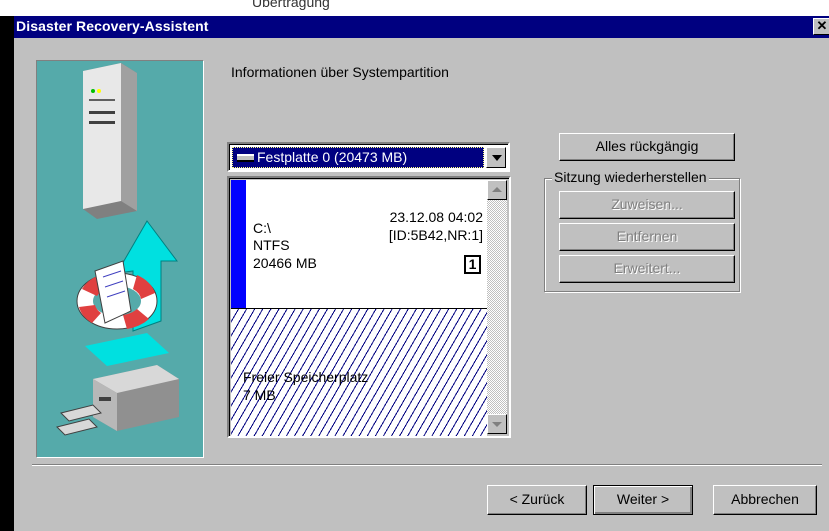  Describe the element at coordinates (630, 177) in the screenshot. I see `restore-session-title: Sitzung wiederherstellen` at that location.